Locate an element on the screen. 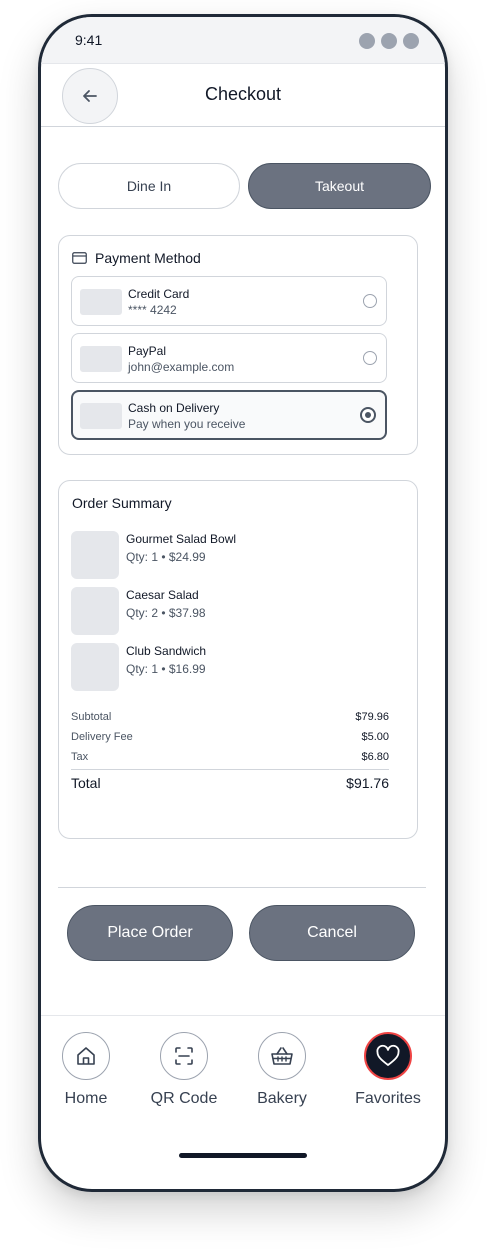  payment-option-detail: john@example.com is located at coordinates (181, 367).